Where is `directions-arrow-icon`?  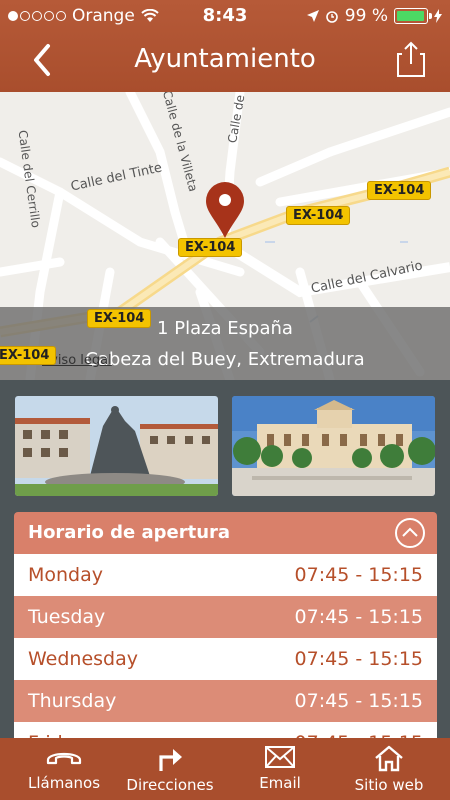 directions-arrow-icon is located at coordinates (170, 760).